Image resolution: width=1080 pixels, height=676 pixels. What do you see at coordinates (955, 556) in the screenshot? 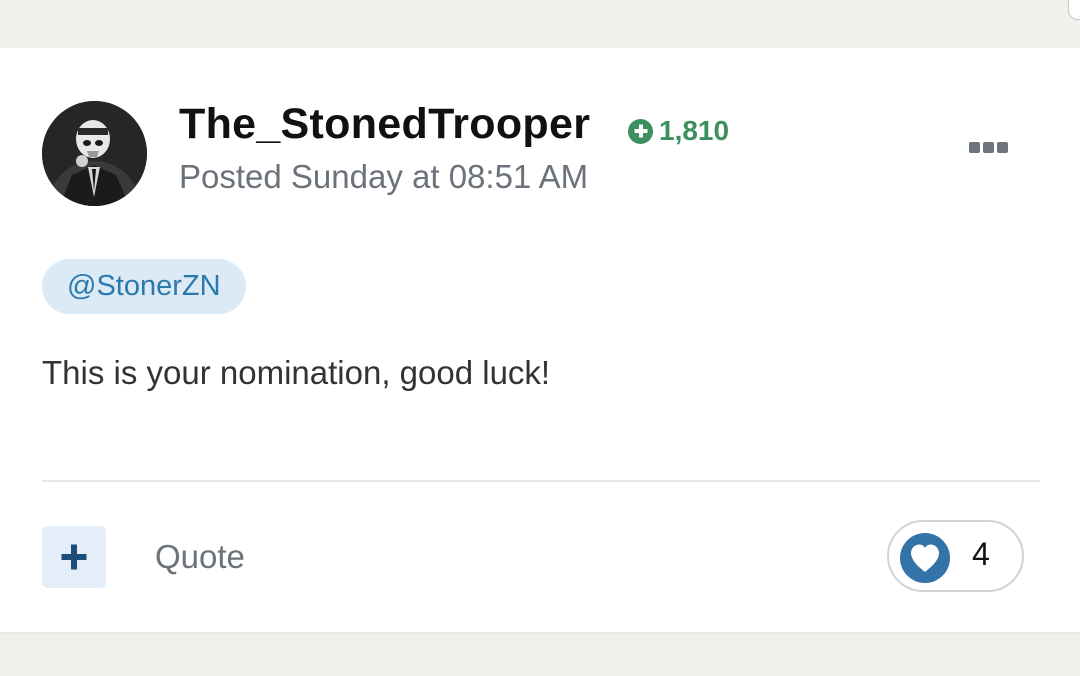
I see `reaction-button: 4` at bounding box center [955, 556].